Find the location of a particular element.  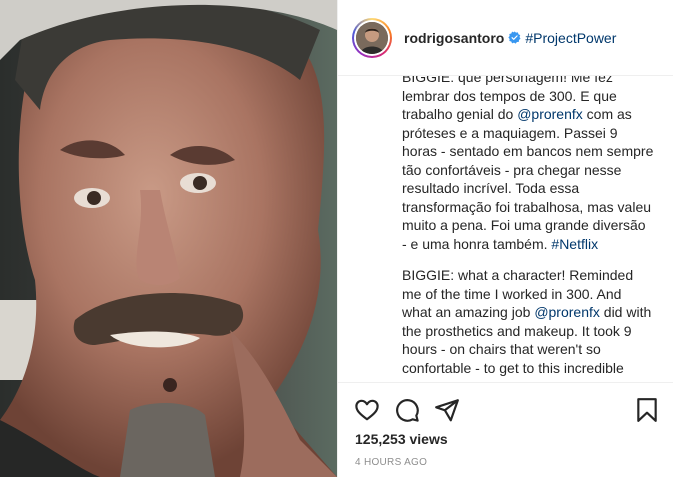

avatar is located at coordinates (372, 37).